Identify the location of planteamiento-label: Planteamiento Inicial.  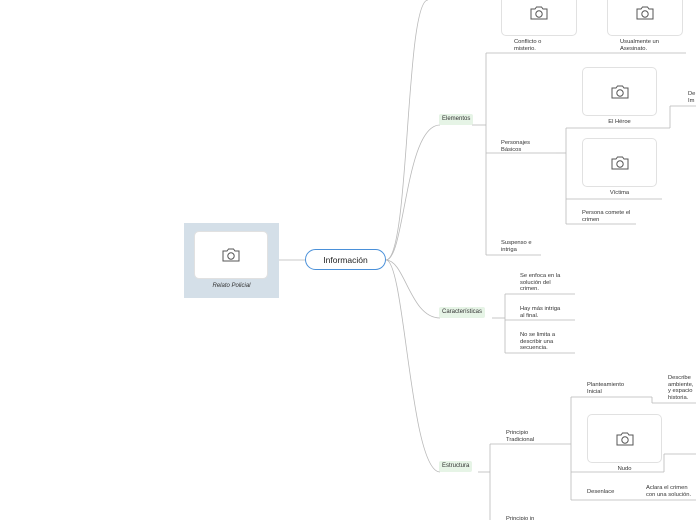
(606, 388).